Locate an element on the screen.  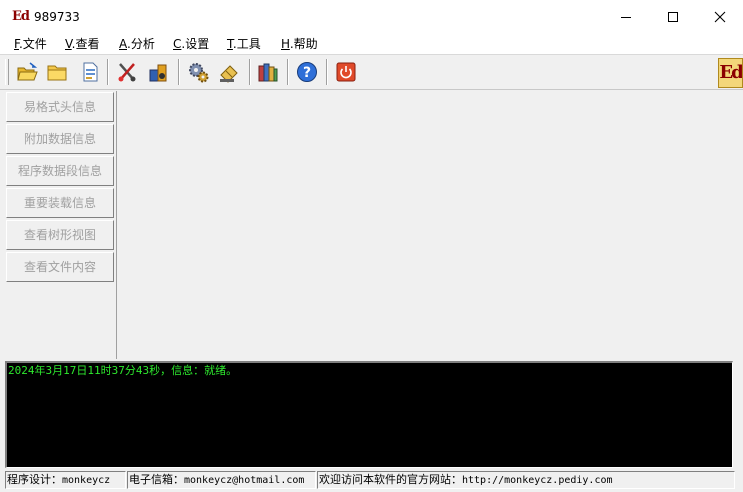
exit-button is located at coordinates (346, 72).